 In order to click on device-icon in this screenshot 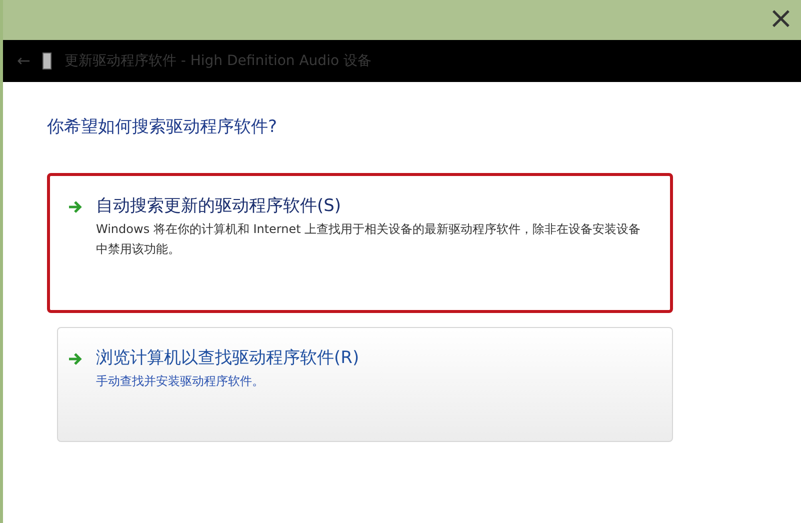, I will do `click(47, 61)`.